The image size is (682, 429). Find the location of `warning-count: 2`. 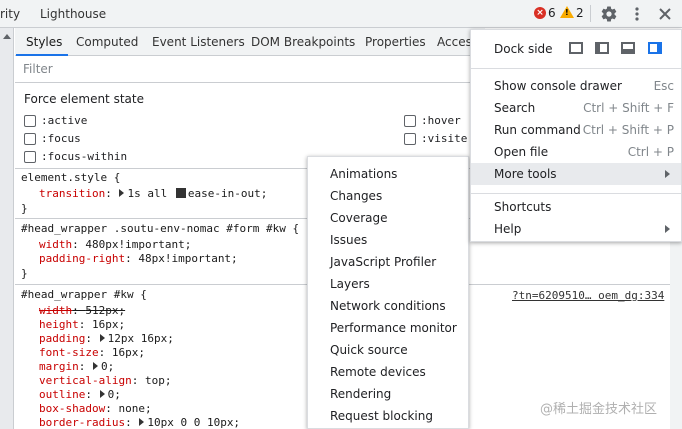

warning-count: 2 is located at coordinates (580, 13).